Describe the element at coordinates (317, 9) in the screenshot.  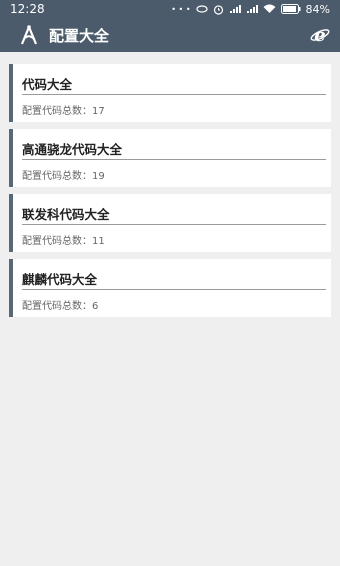
I see `battery-percent: 84%` at that location.